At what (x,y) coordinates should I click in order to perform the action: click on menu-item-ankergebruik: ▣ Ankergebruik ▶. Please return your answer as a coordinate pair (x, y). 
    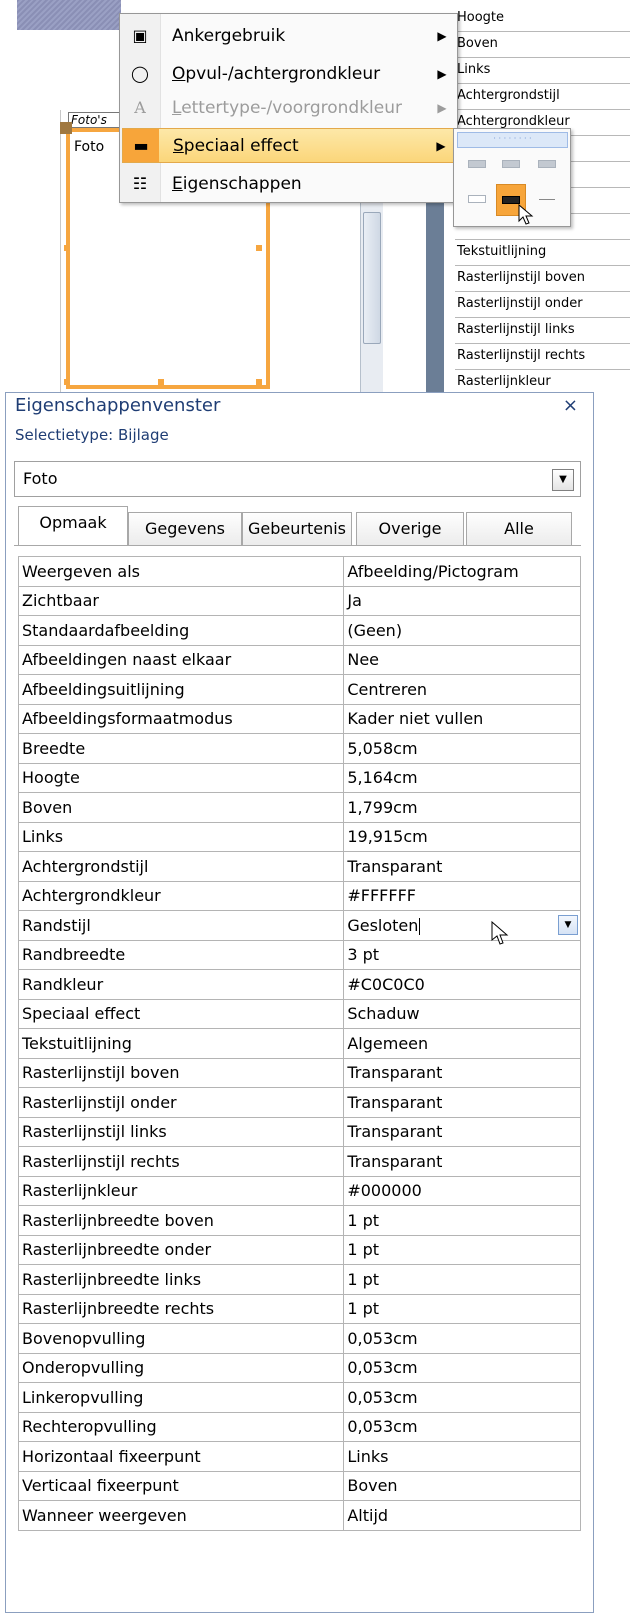
    Looking at the image, I should click on (288, 35).